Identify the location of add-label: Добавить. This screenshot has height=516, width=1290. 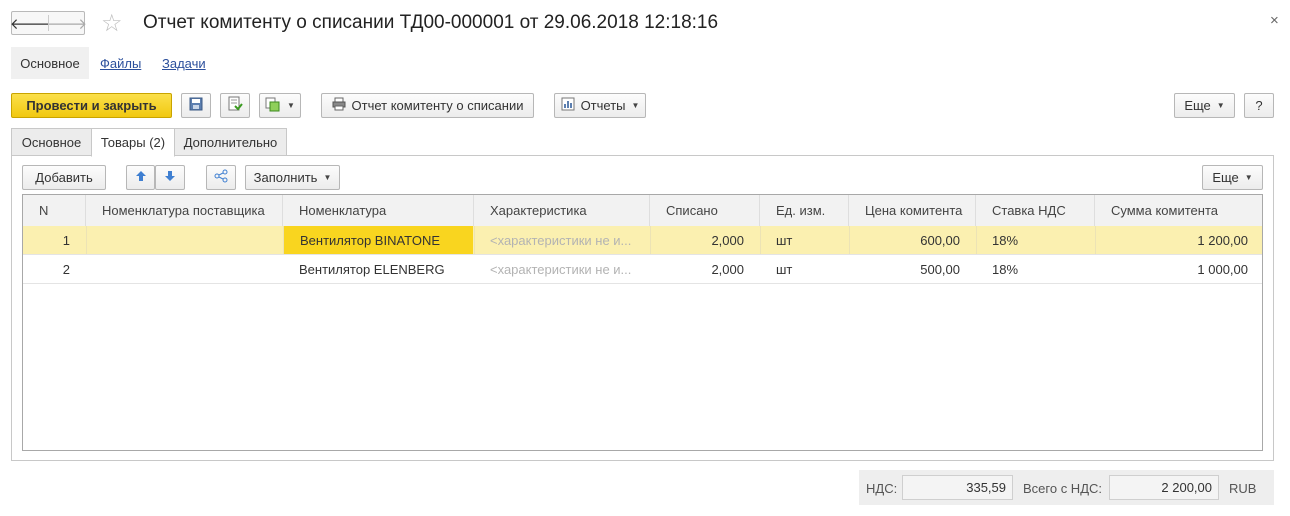
(64, 177).